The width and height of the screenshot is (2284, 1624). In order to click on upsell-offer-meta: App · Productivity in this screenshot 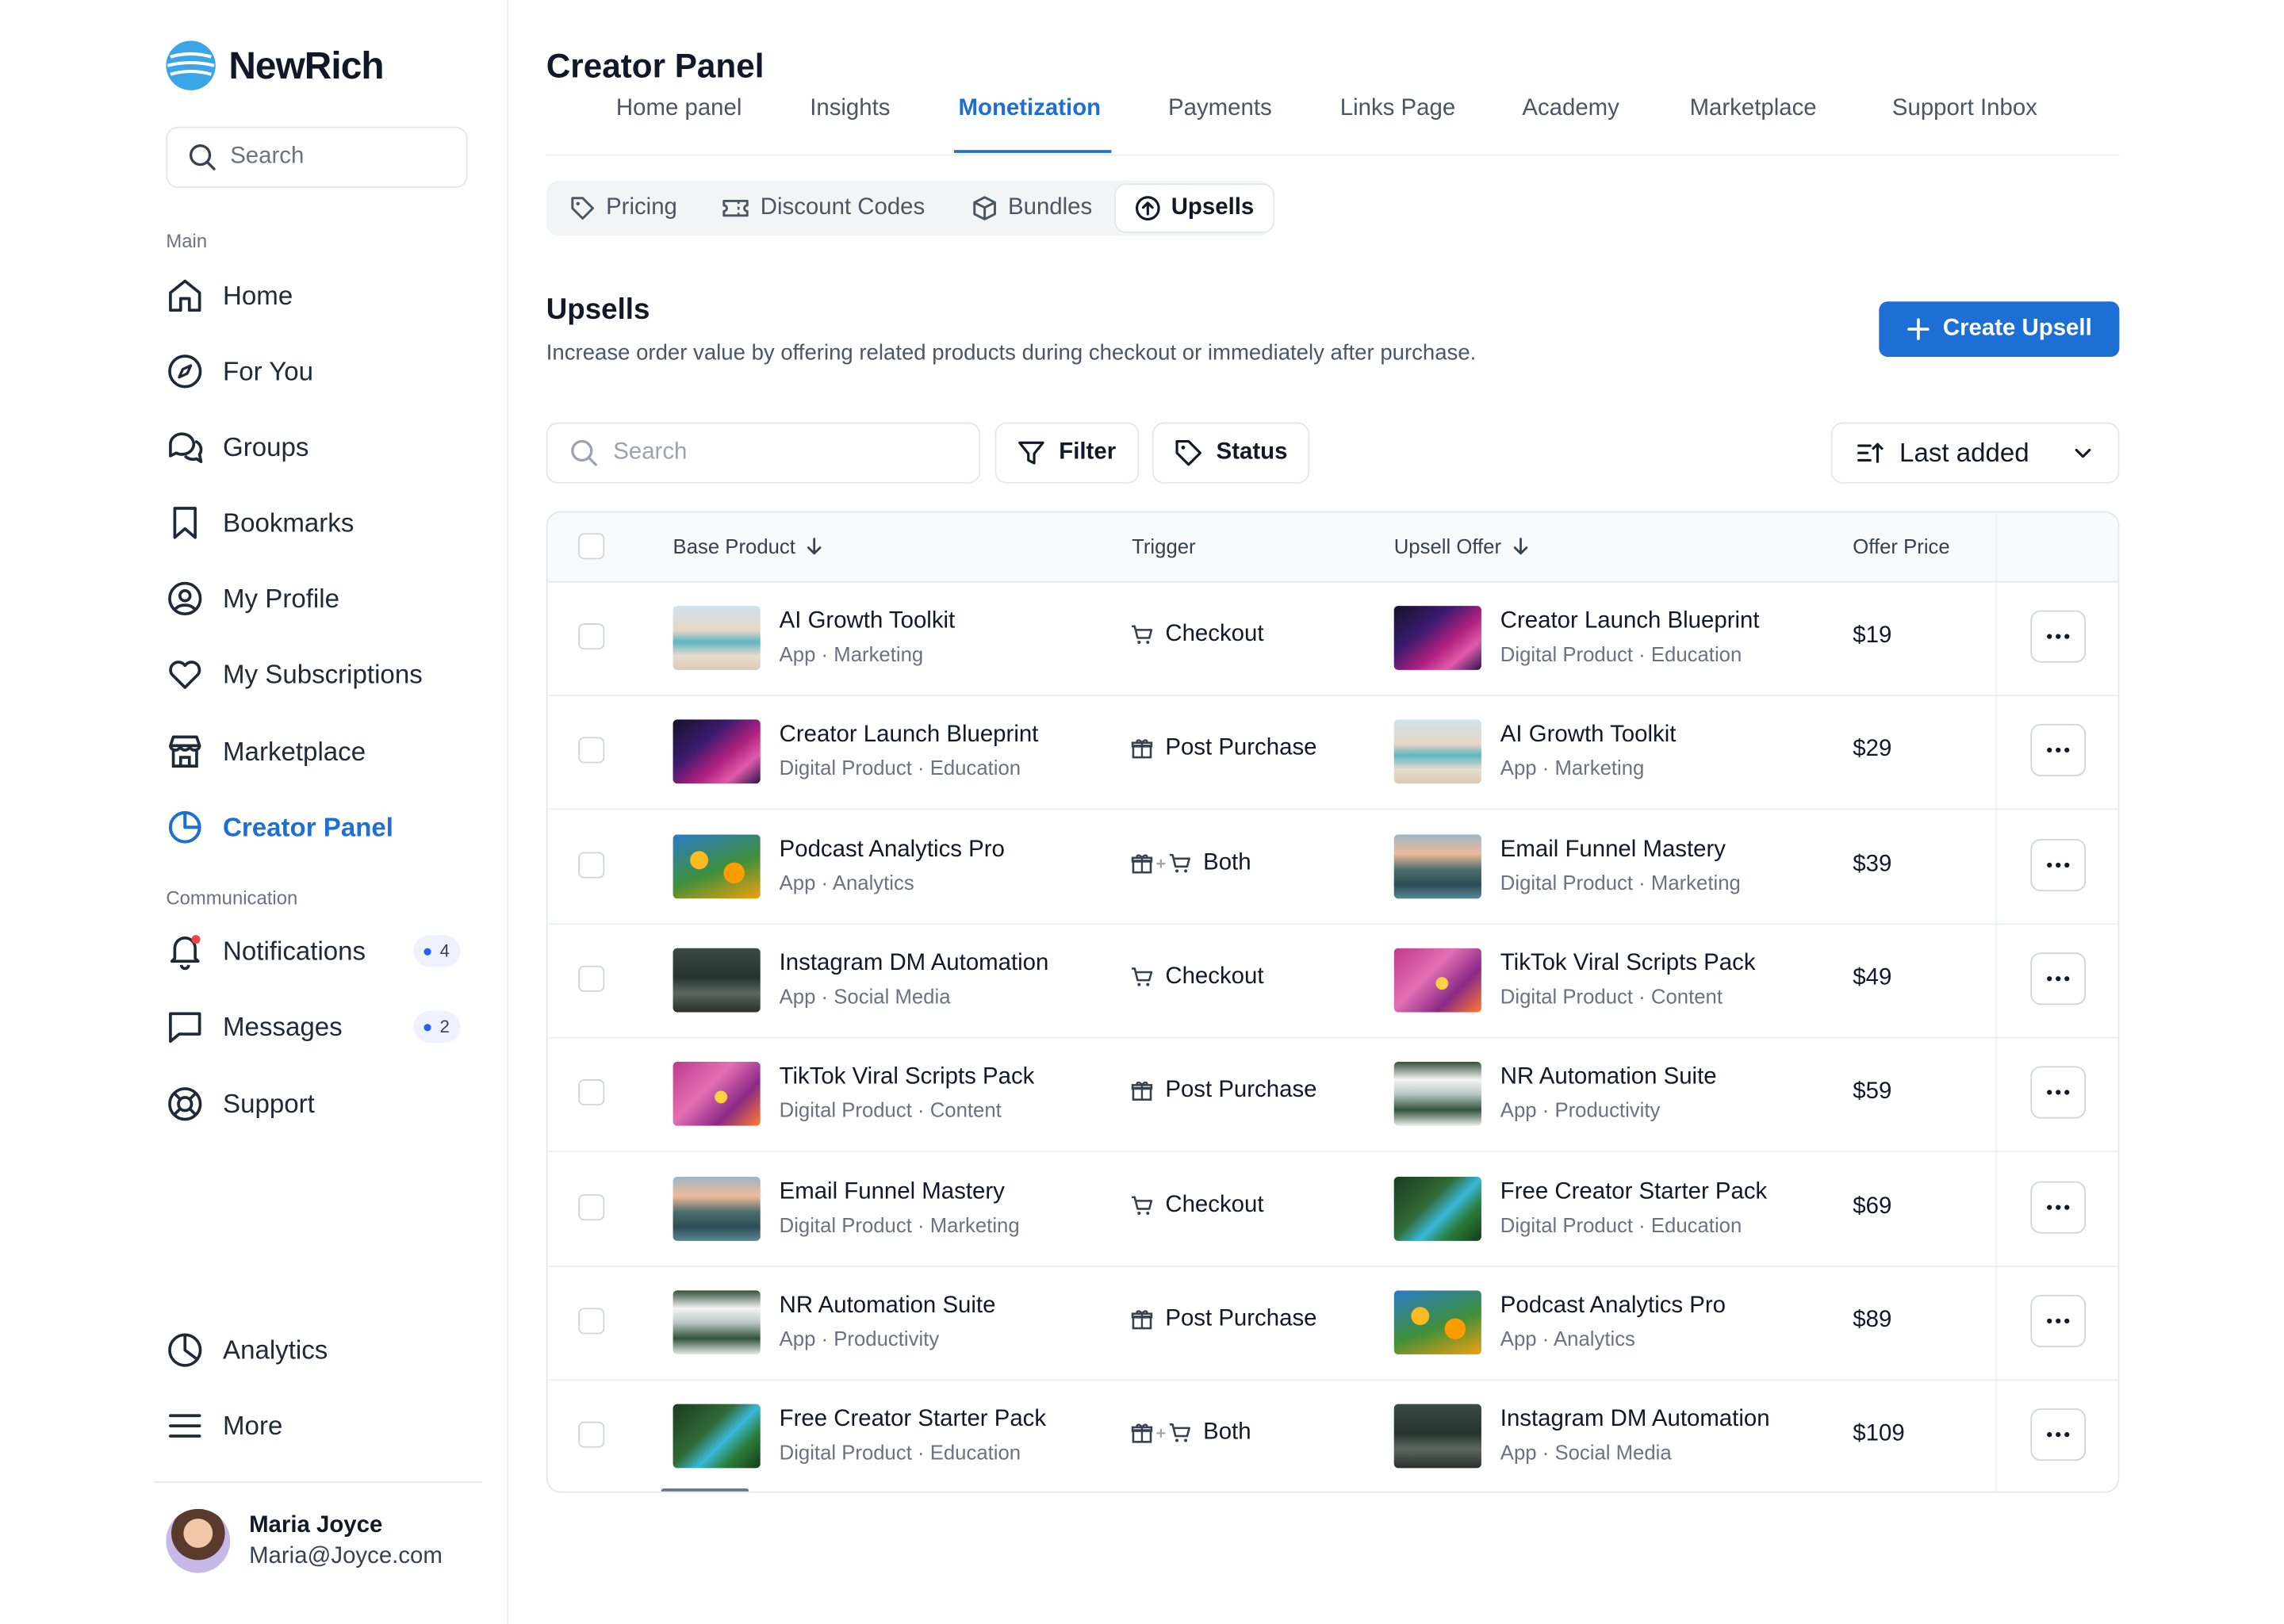, I will do `click(1580, 1110)`.